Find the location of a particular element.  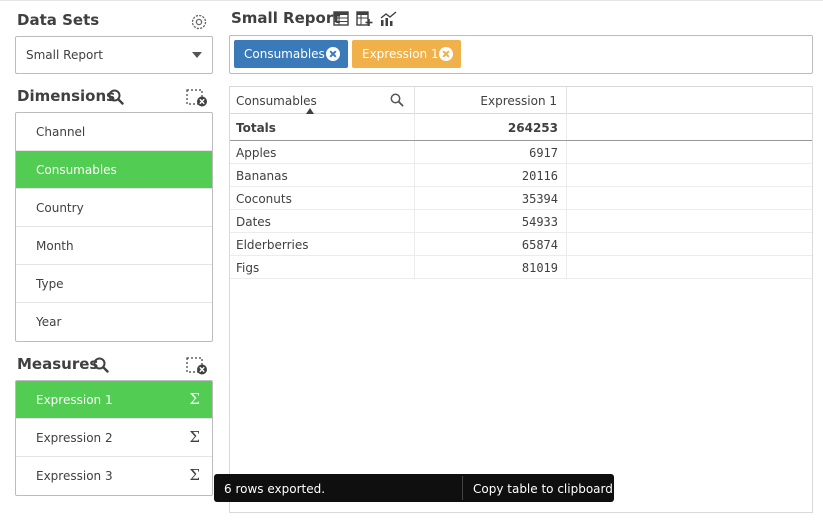

export-toast: 6 rows exported. Copy table to clipboard is located at coordinates (414, 488).